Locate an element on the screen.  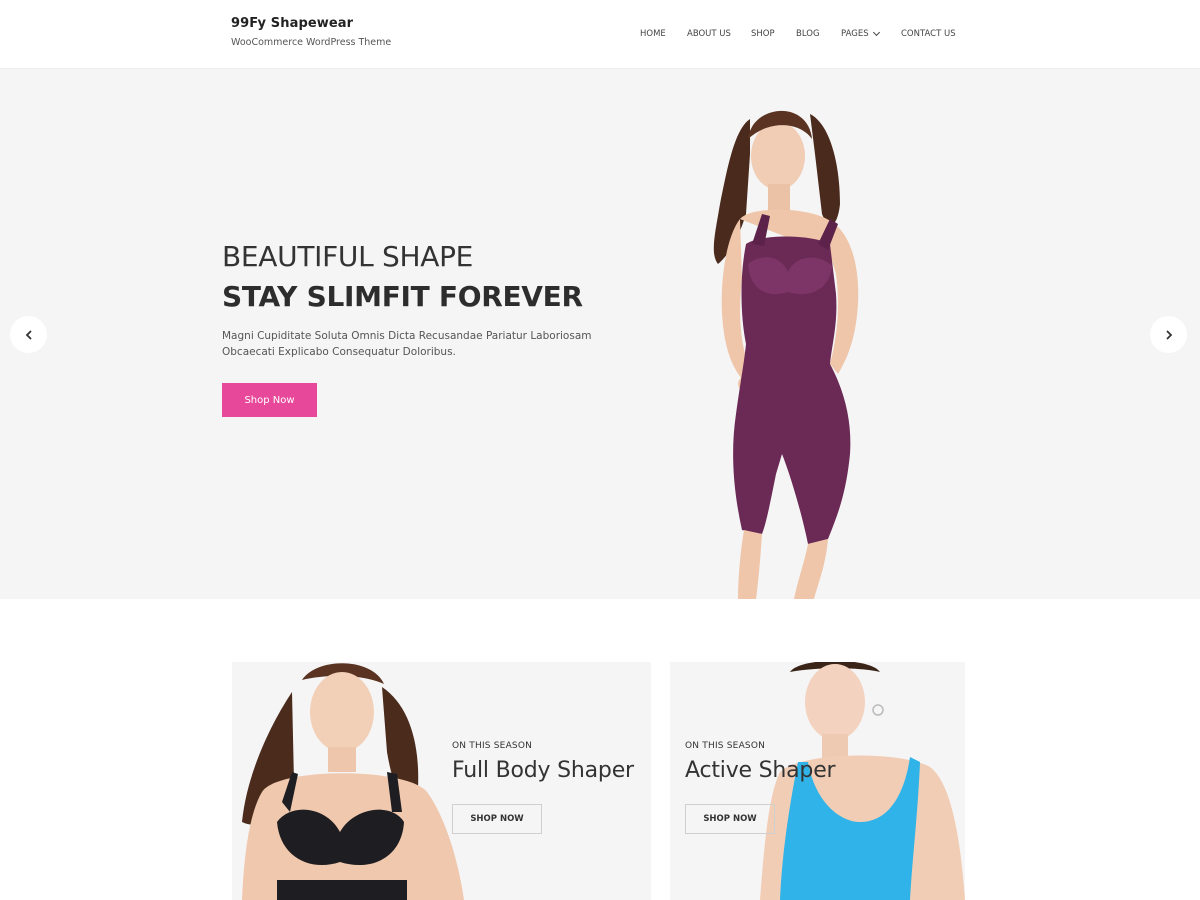
chevron-right-icon is located at coordinates (1169, 334).